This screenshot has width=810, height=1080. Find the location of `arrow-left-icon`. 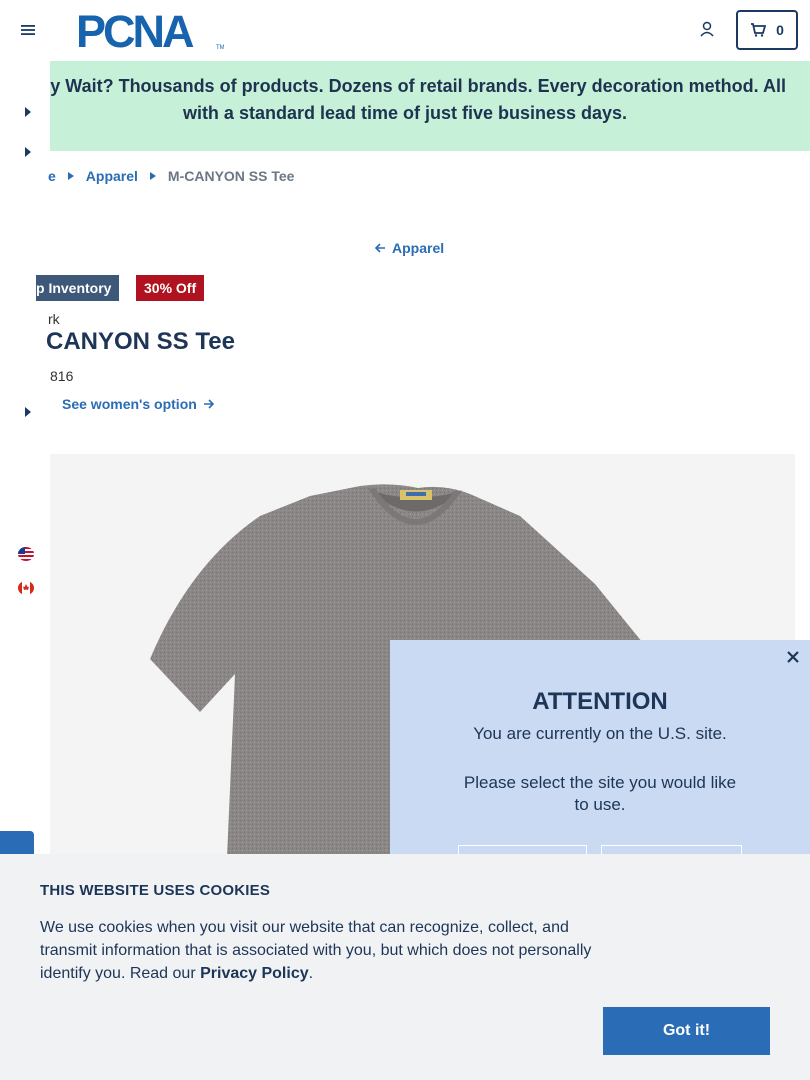

arrow-left-icon is located at coordinates (380, 248).